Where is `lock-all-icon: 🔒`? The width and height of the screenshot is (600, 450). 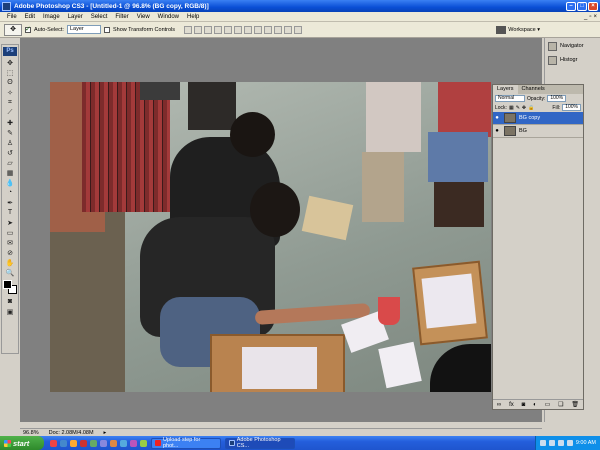
lock-all-icon: 🔒 is located at coordinates (531, 108).